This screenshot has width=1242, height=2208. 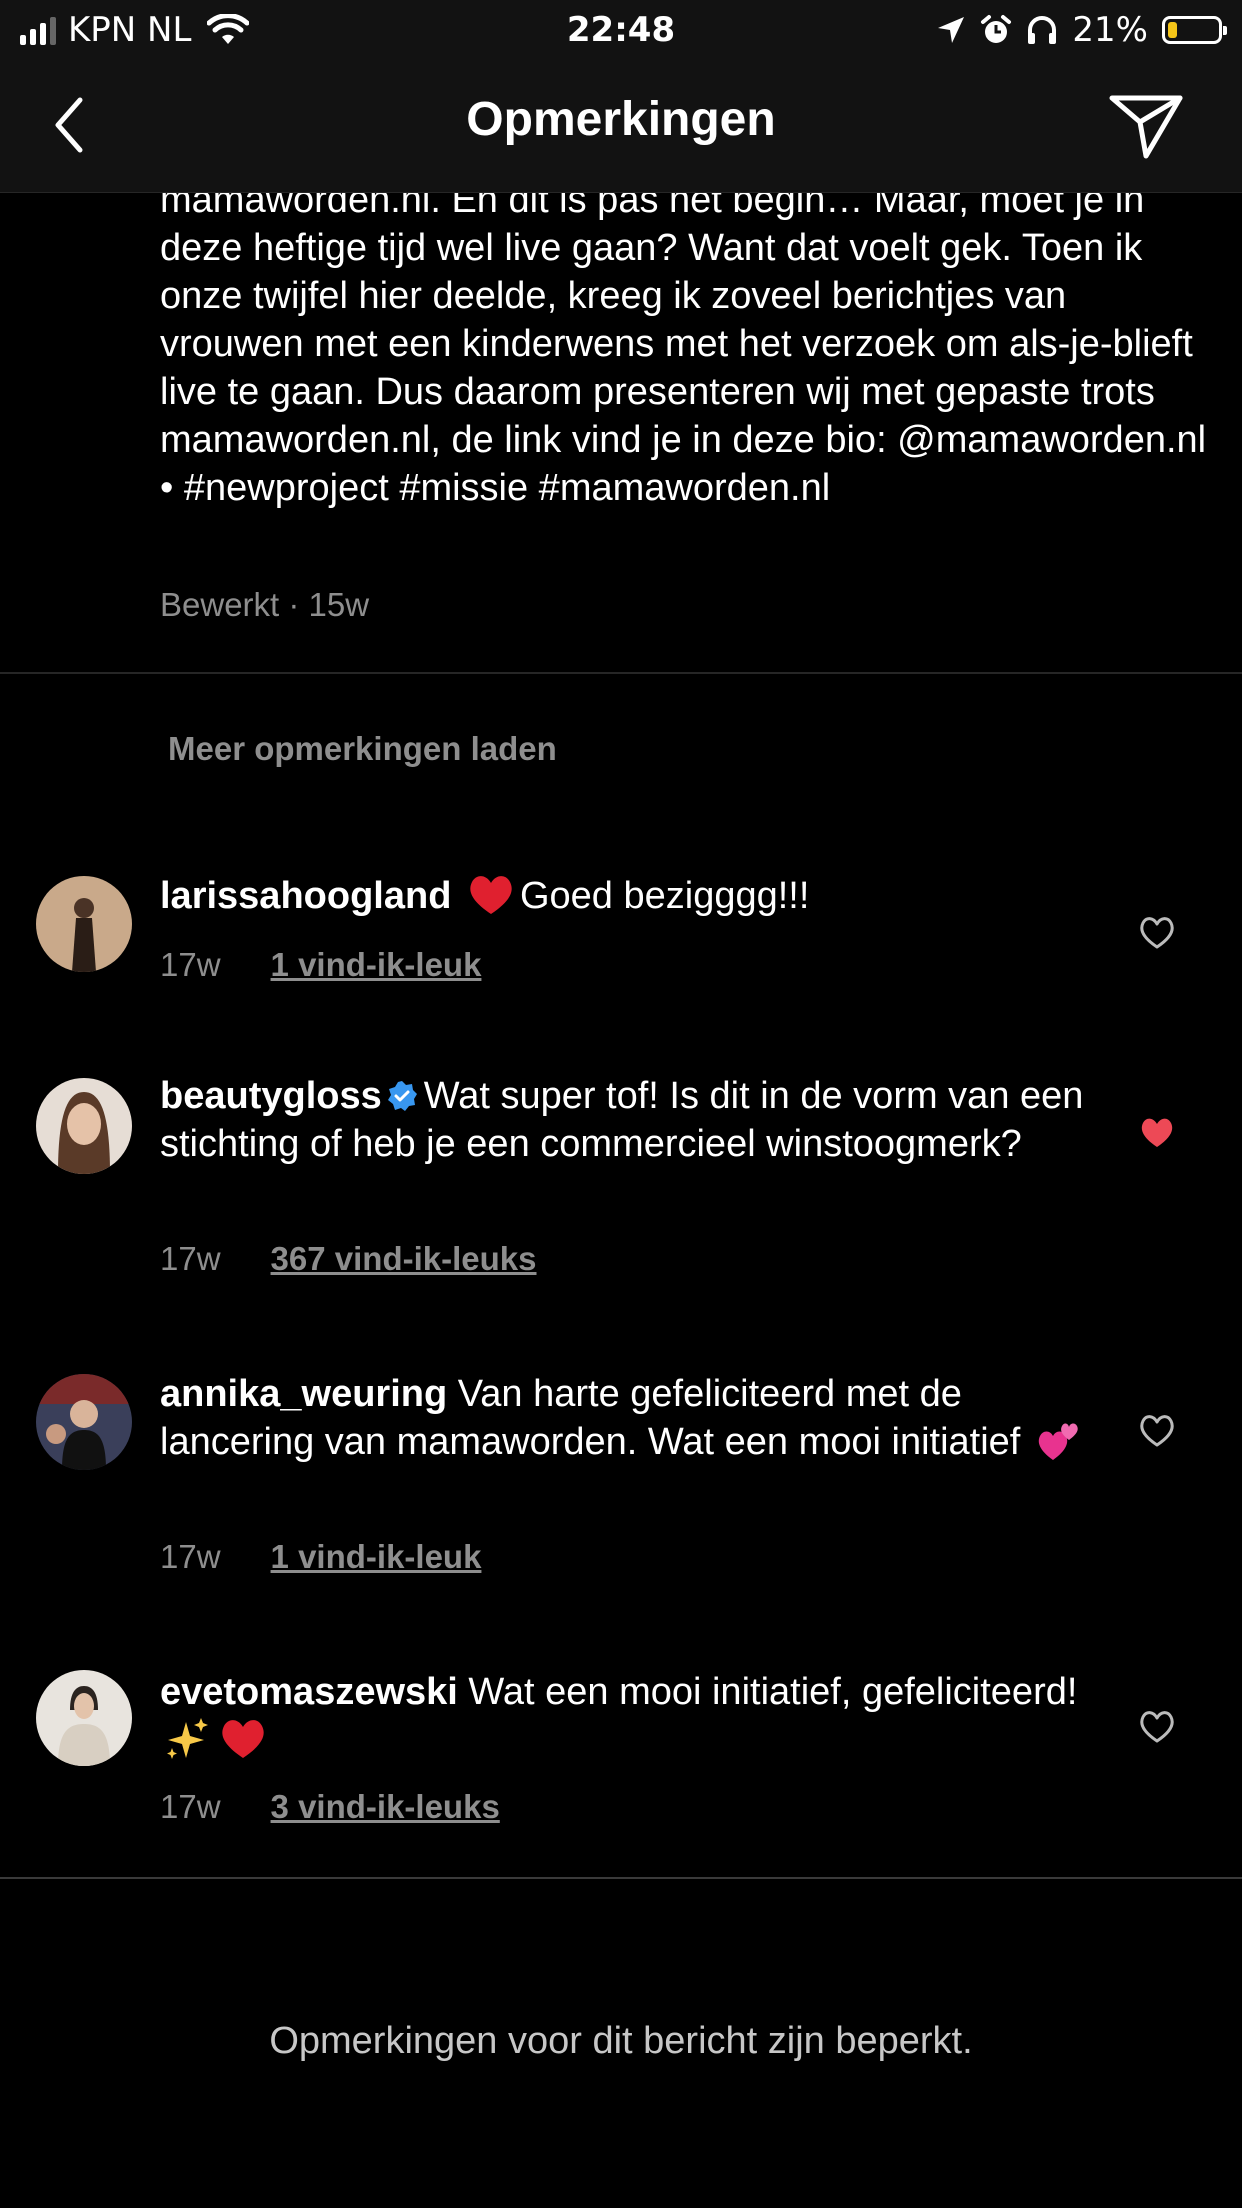 I want to click on sparkles-emoji-icon, so click(x=187, y=1738).